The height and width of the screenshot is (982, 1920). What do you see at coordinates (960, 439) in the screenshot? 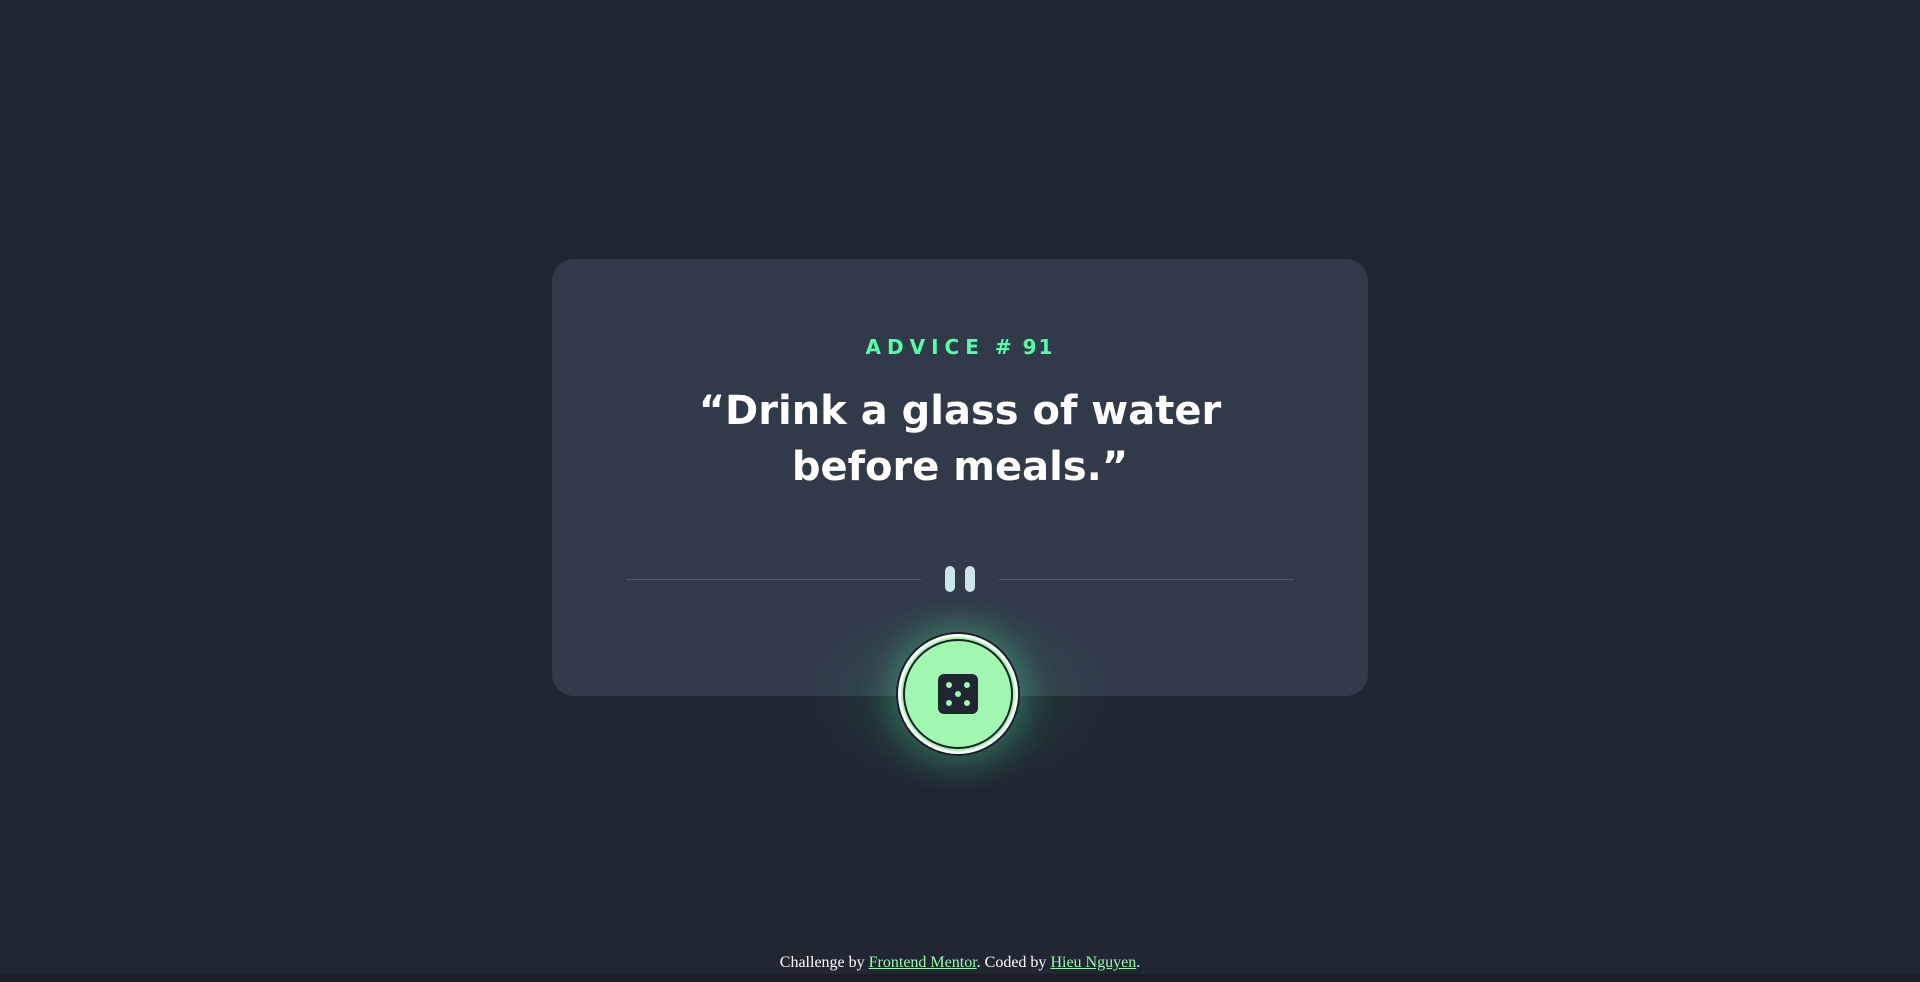
I see `advice-quote: “Drink a glass of water before meals.”` at bounding box center [960, 439].